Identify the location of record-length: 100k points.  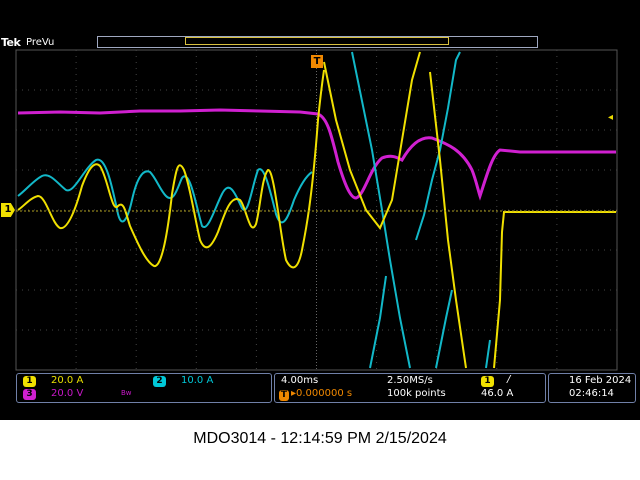
(416, 393).